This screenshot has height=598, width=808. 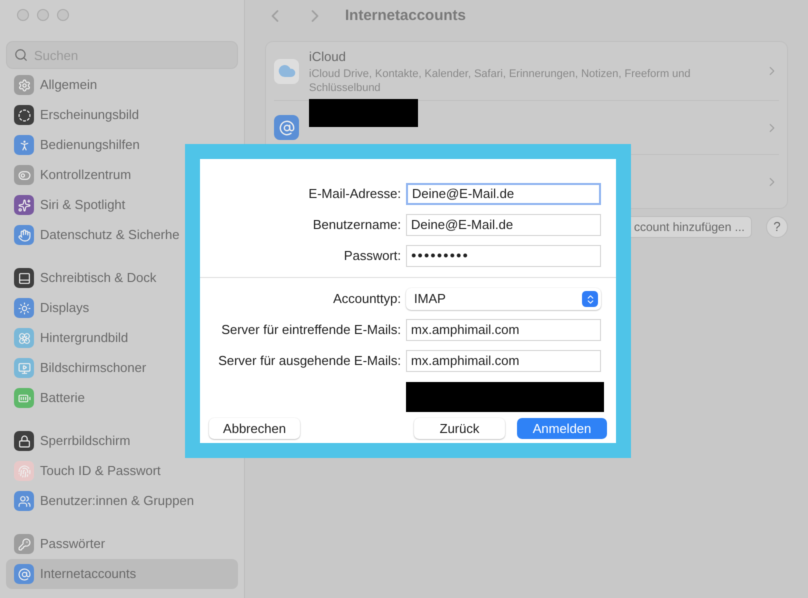 I want to click on field-label: Passwort:, so click(x=372, y=256).